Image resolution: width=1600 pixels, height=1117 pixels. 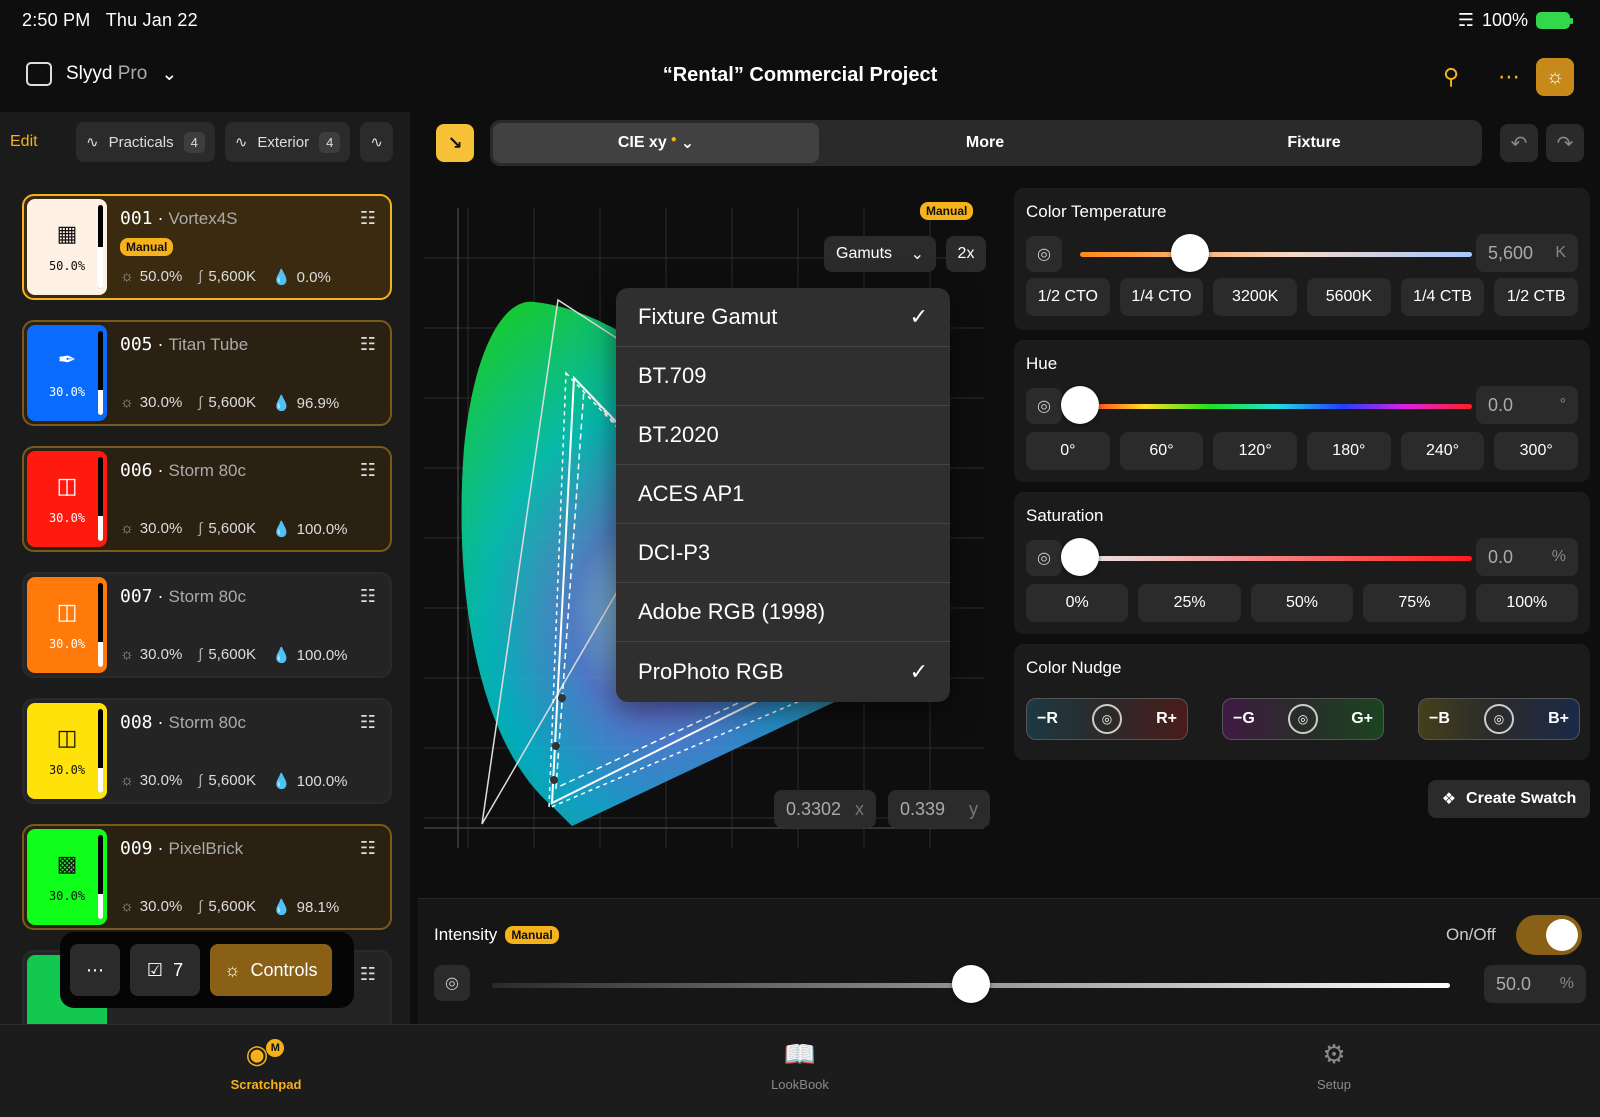 I want to click on blue-minus-button: −B, so click(x=1439, y=719).